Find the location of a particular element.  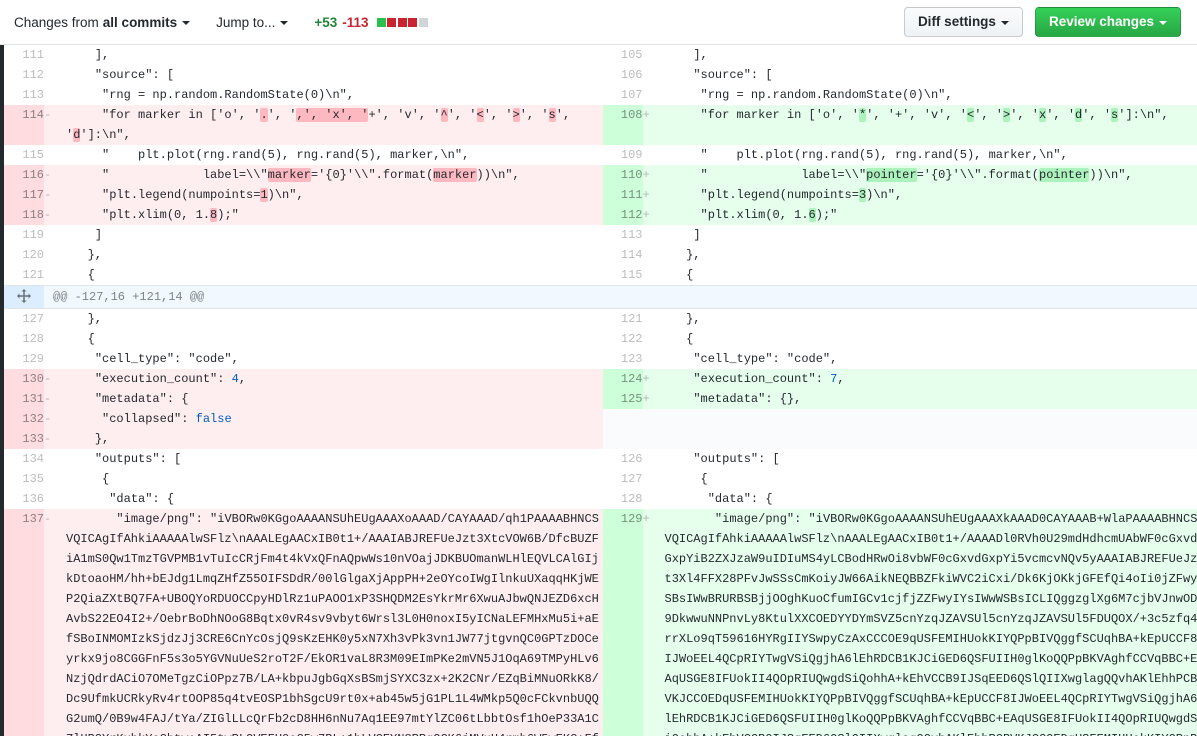

code-line-left: "rng = np.random.RandomState(0)\n", is located at coordinates (334, 95).